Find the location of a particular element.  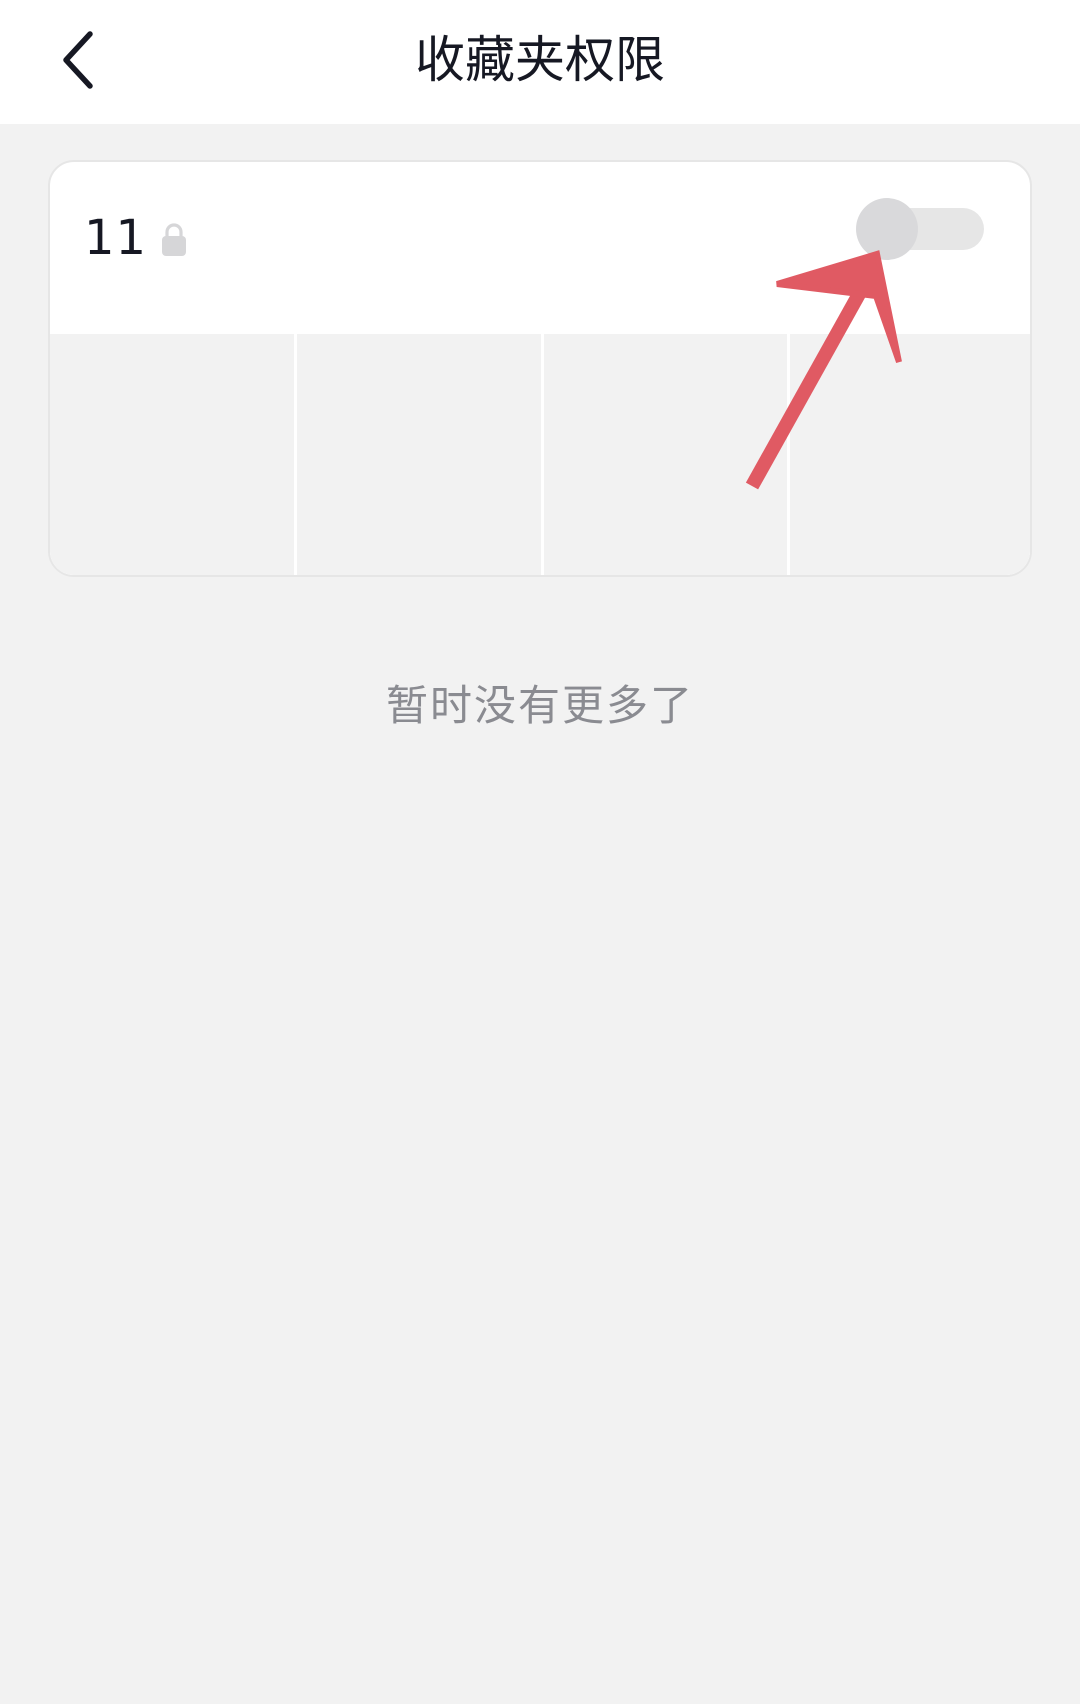

folder-thumbnail-grid is located at coordinates (540, 454).